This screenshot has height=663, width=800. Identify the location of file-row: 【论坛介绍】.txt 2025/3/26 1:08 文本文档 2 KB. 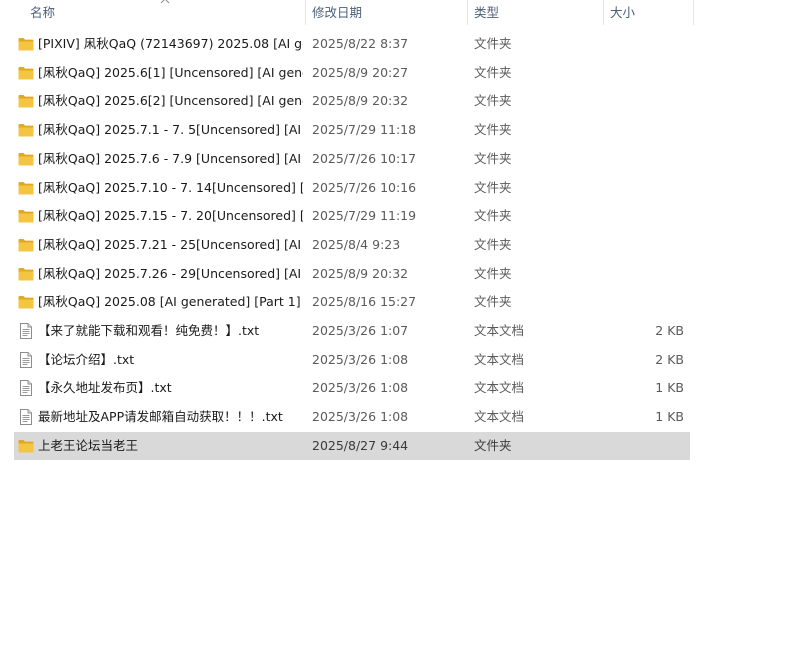
(352, 360).